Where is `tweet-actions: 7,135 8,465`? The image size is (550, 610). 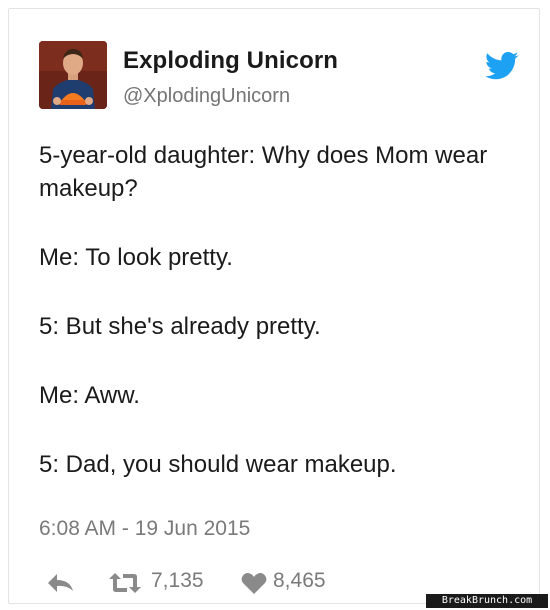
tweet-actions: 7,135 8,465 is located at coordinates (249, 581).